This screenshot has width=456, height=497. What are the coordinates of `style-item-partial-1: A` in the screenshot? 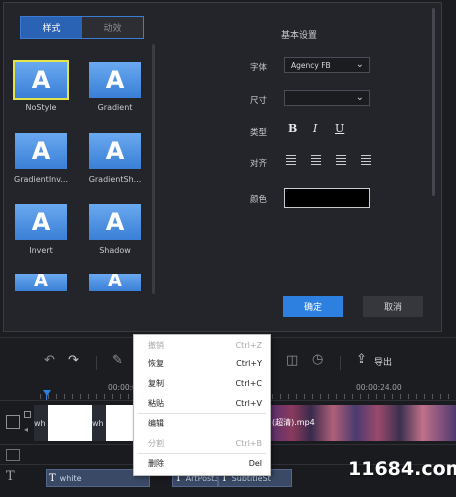 It's located at (41, 282).